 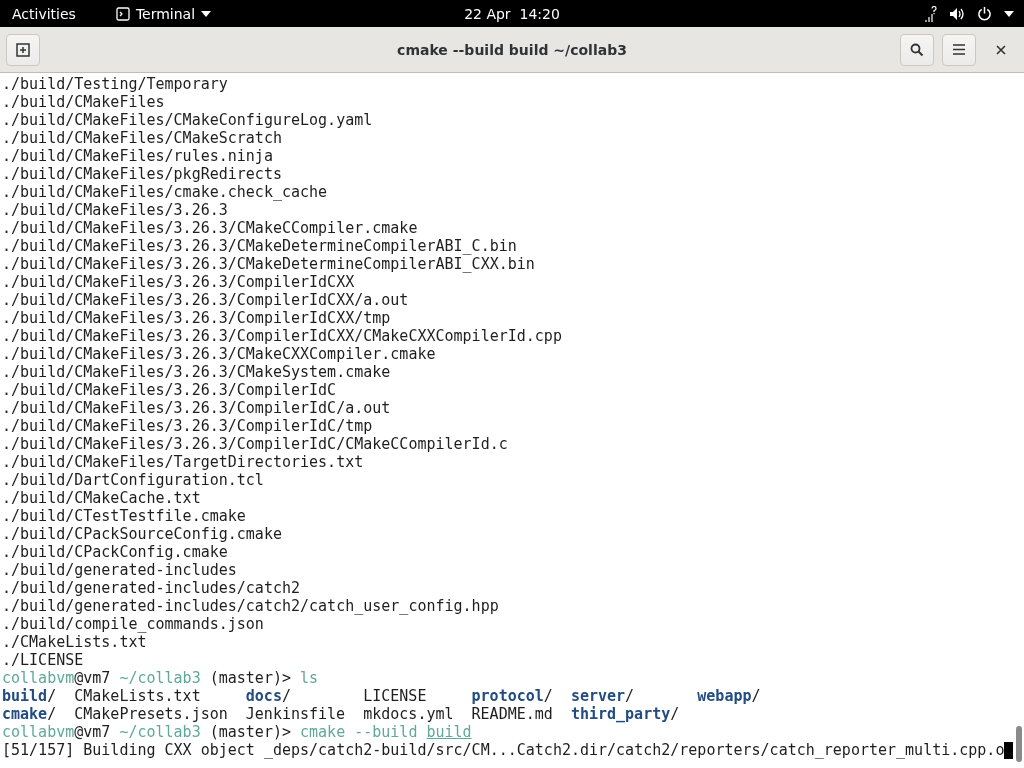 What do you see at coordinates (133, 624) in the screenshot?
I see `output-line: ./build/compile_commands.json` at bounding box center [133, 624].